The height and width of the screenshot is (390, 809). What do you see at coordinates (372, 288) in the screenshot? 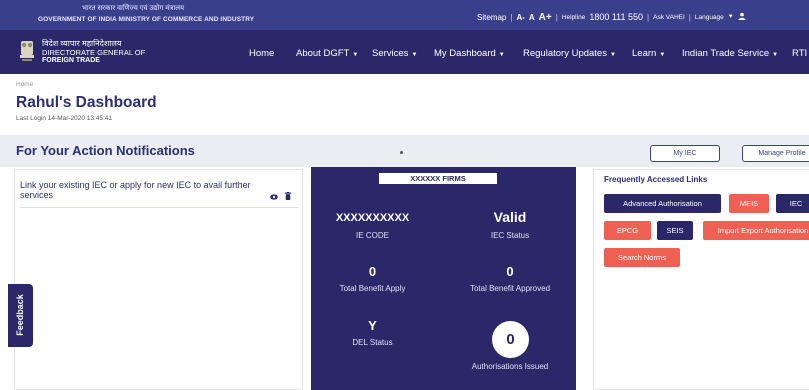
I see `total-benefit-apply-label: Total Benefit Apply` at bounding box center [372, 288].